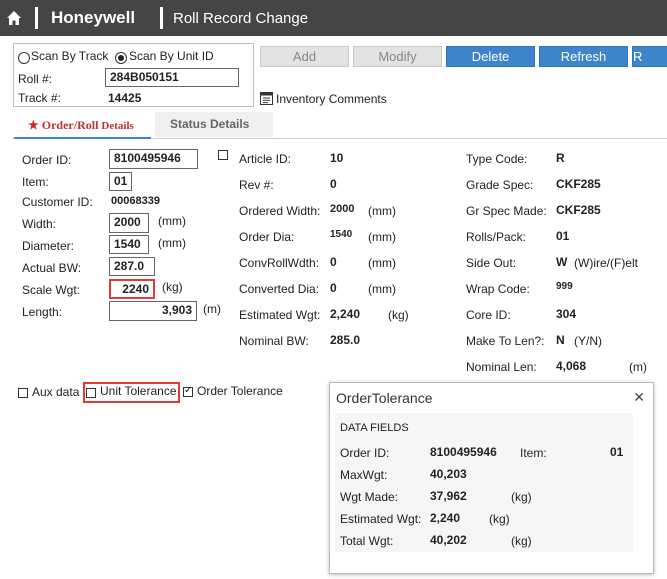  What do you see at coordinates (560, 340) in the screenshot?
I see `make-to-len-value: N` at bounding box center [560, 340].